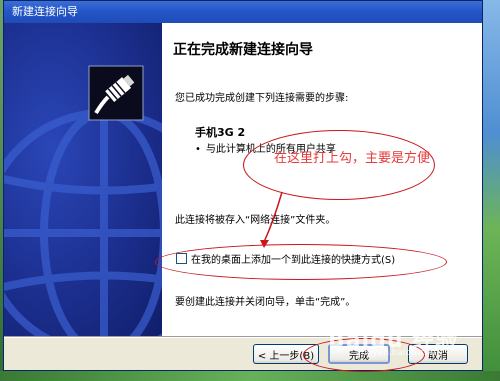  Describe the element at coordinates (250, 376) in the screenshot. I see `desktop-edge-bottom` at that location.